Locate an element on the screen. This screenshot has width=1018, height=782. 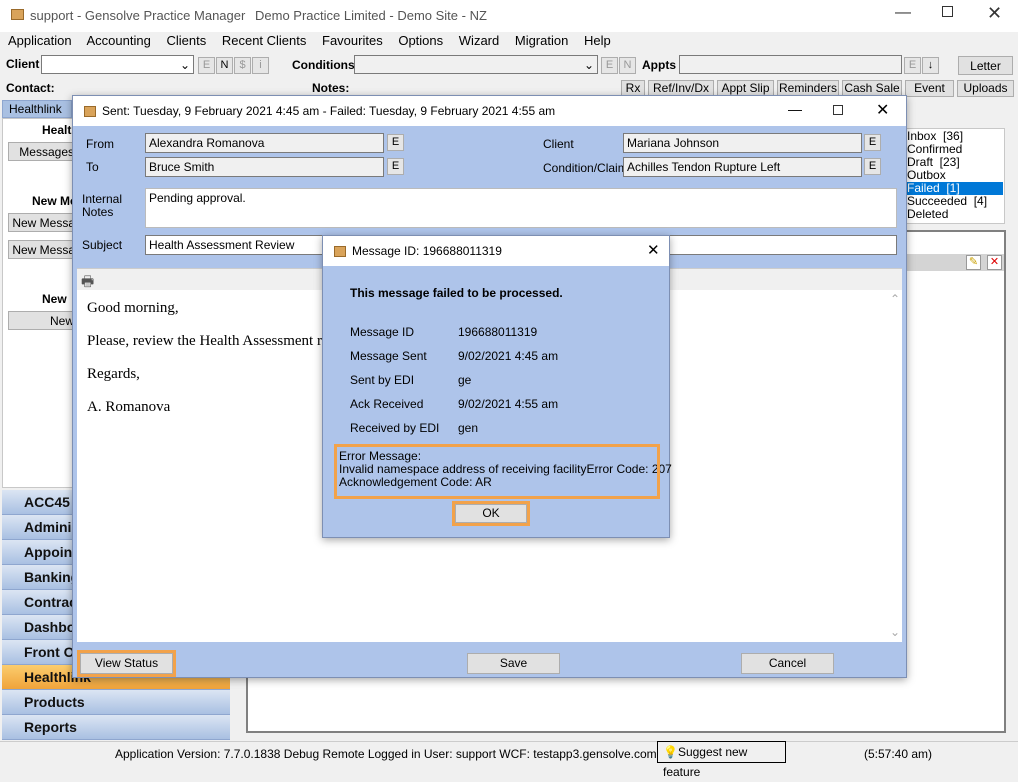
new-button-3: New is located at coordinates (43, 320).